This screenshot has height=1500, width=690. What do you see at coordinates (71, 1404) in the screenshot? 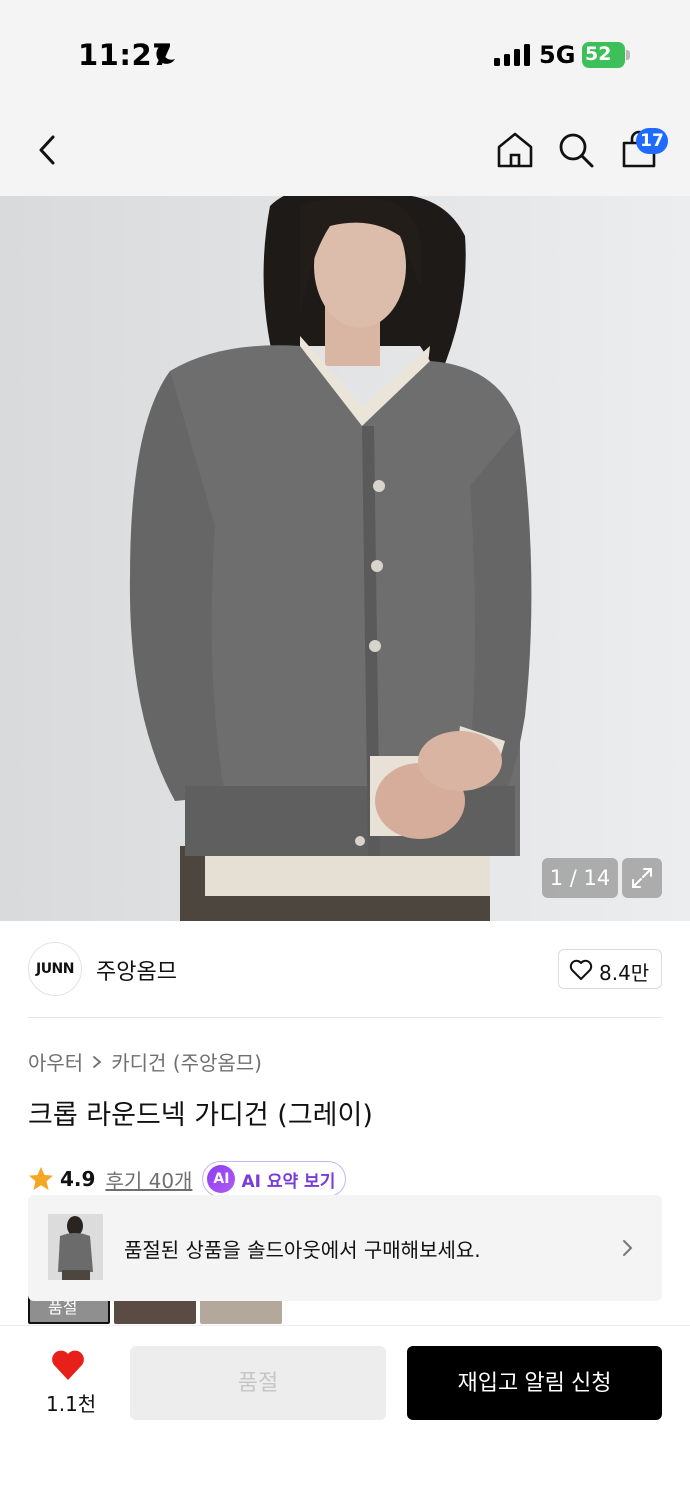
I see `wish-count: 1.1천` at bounding box center [71, 1404].